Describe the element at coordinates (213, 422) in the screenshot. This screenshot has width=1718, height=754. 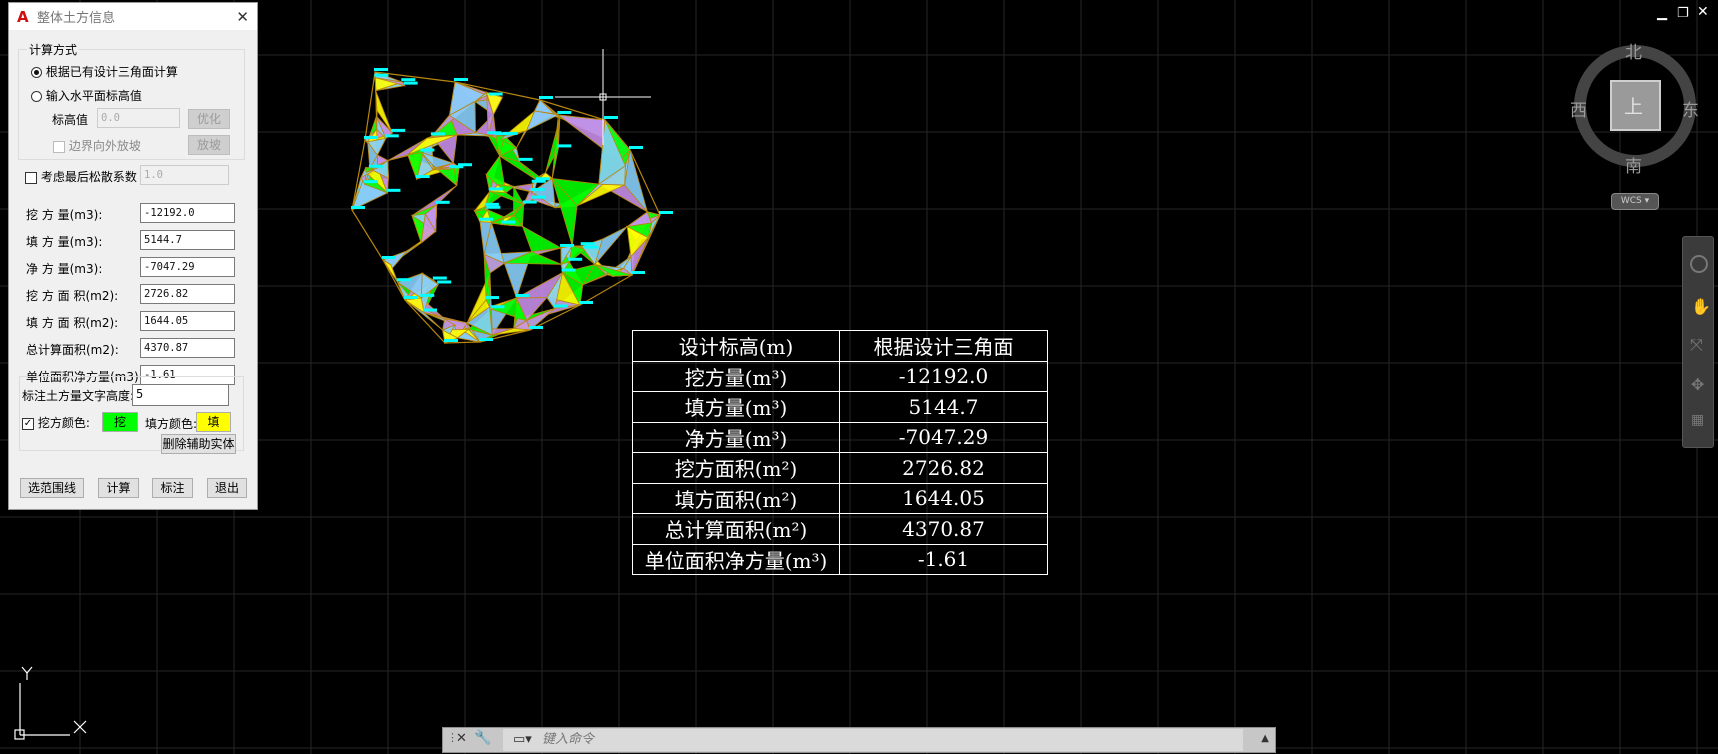
I see `fill-color-swatch: 填` at that location.